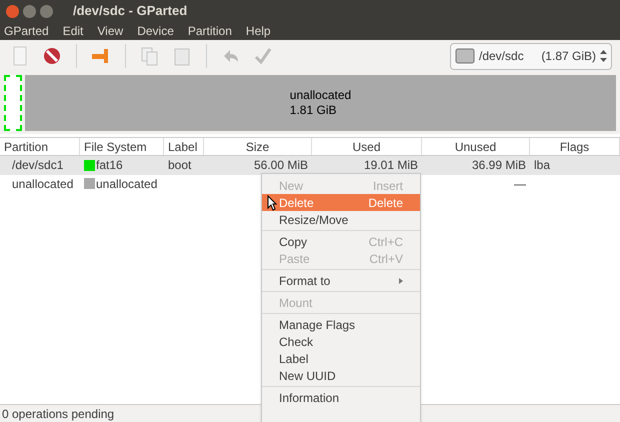  Describe the element at coordinates (476, 146) in the screenshot. I see `column-header: Unused` at that location.